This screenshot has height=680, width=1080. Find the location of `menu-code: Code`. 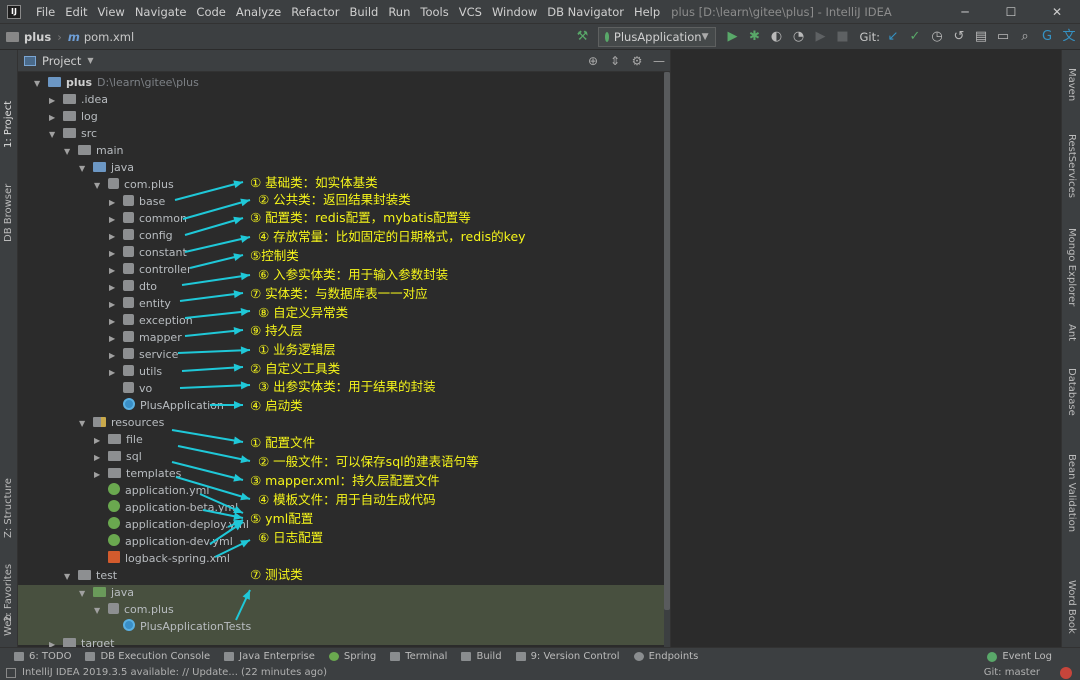

menu-code: Code is located at coordinates (210, 12).